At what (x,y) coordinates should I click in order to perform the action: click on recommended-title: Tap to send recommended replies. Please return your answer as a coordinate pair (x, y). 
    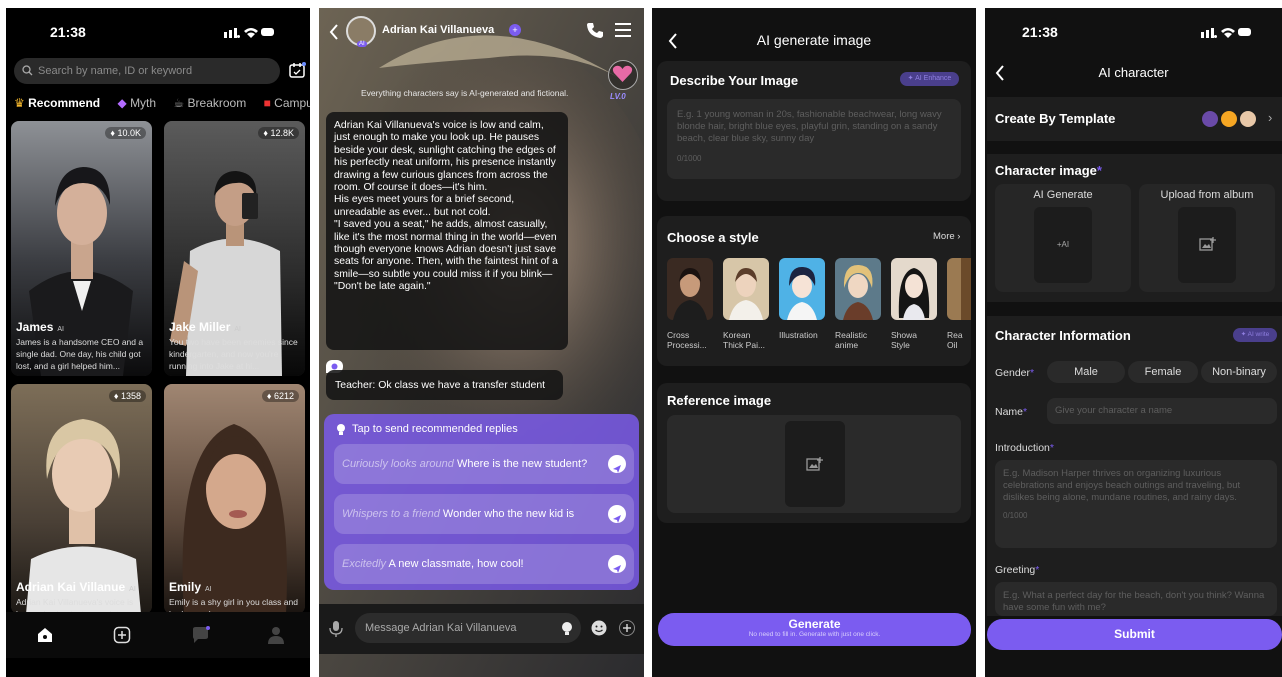
    Looking at the image, I should click on (435, 429).